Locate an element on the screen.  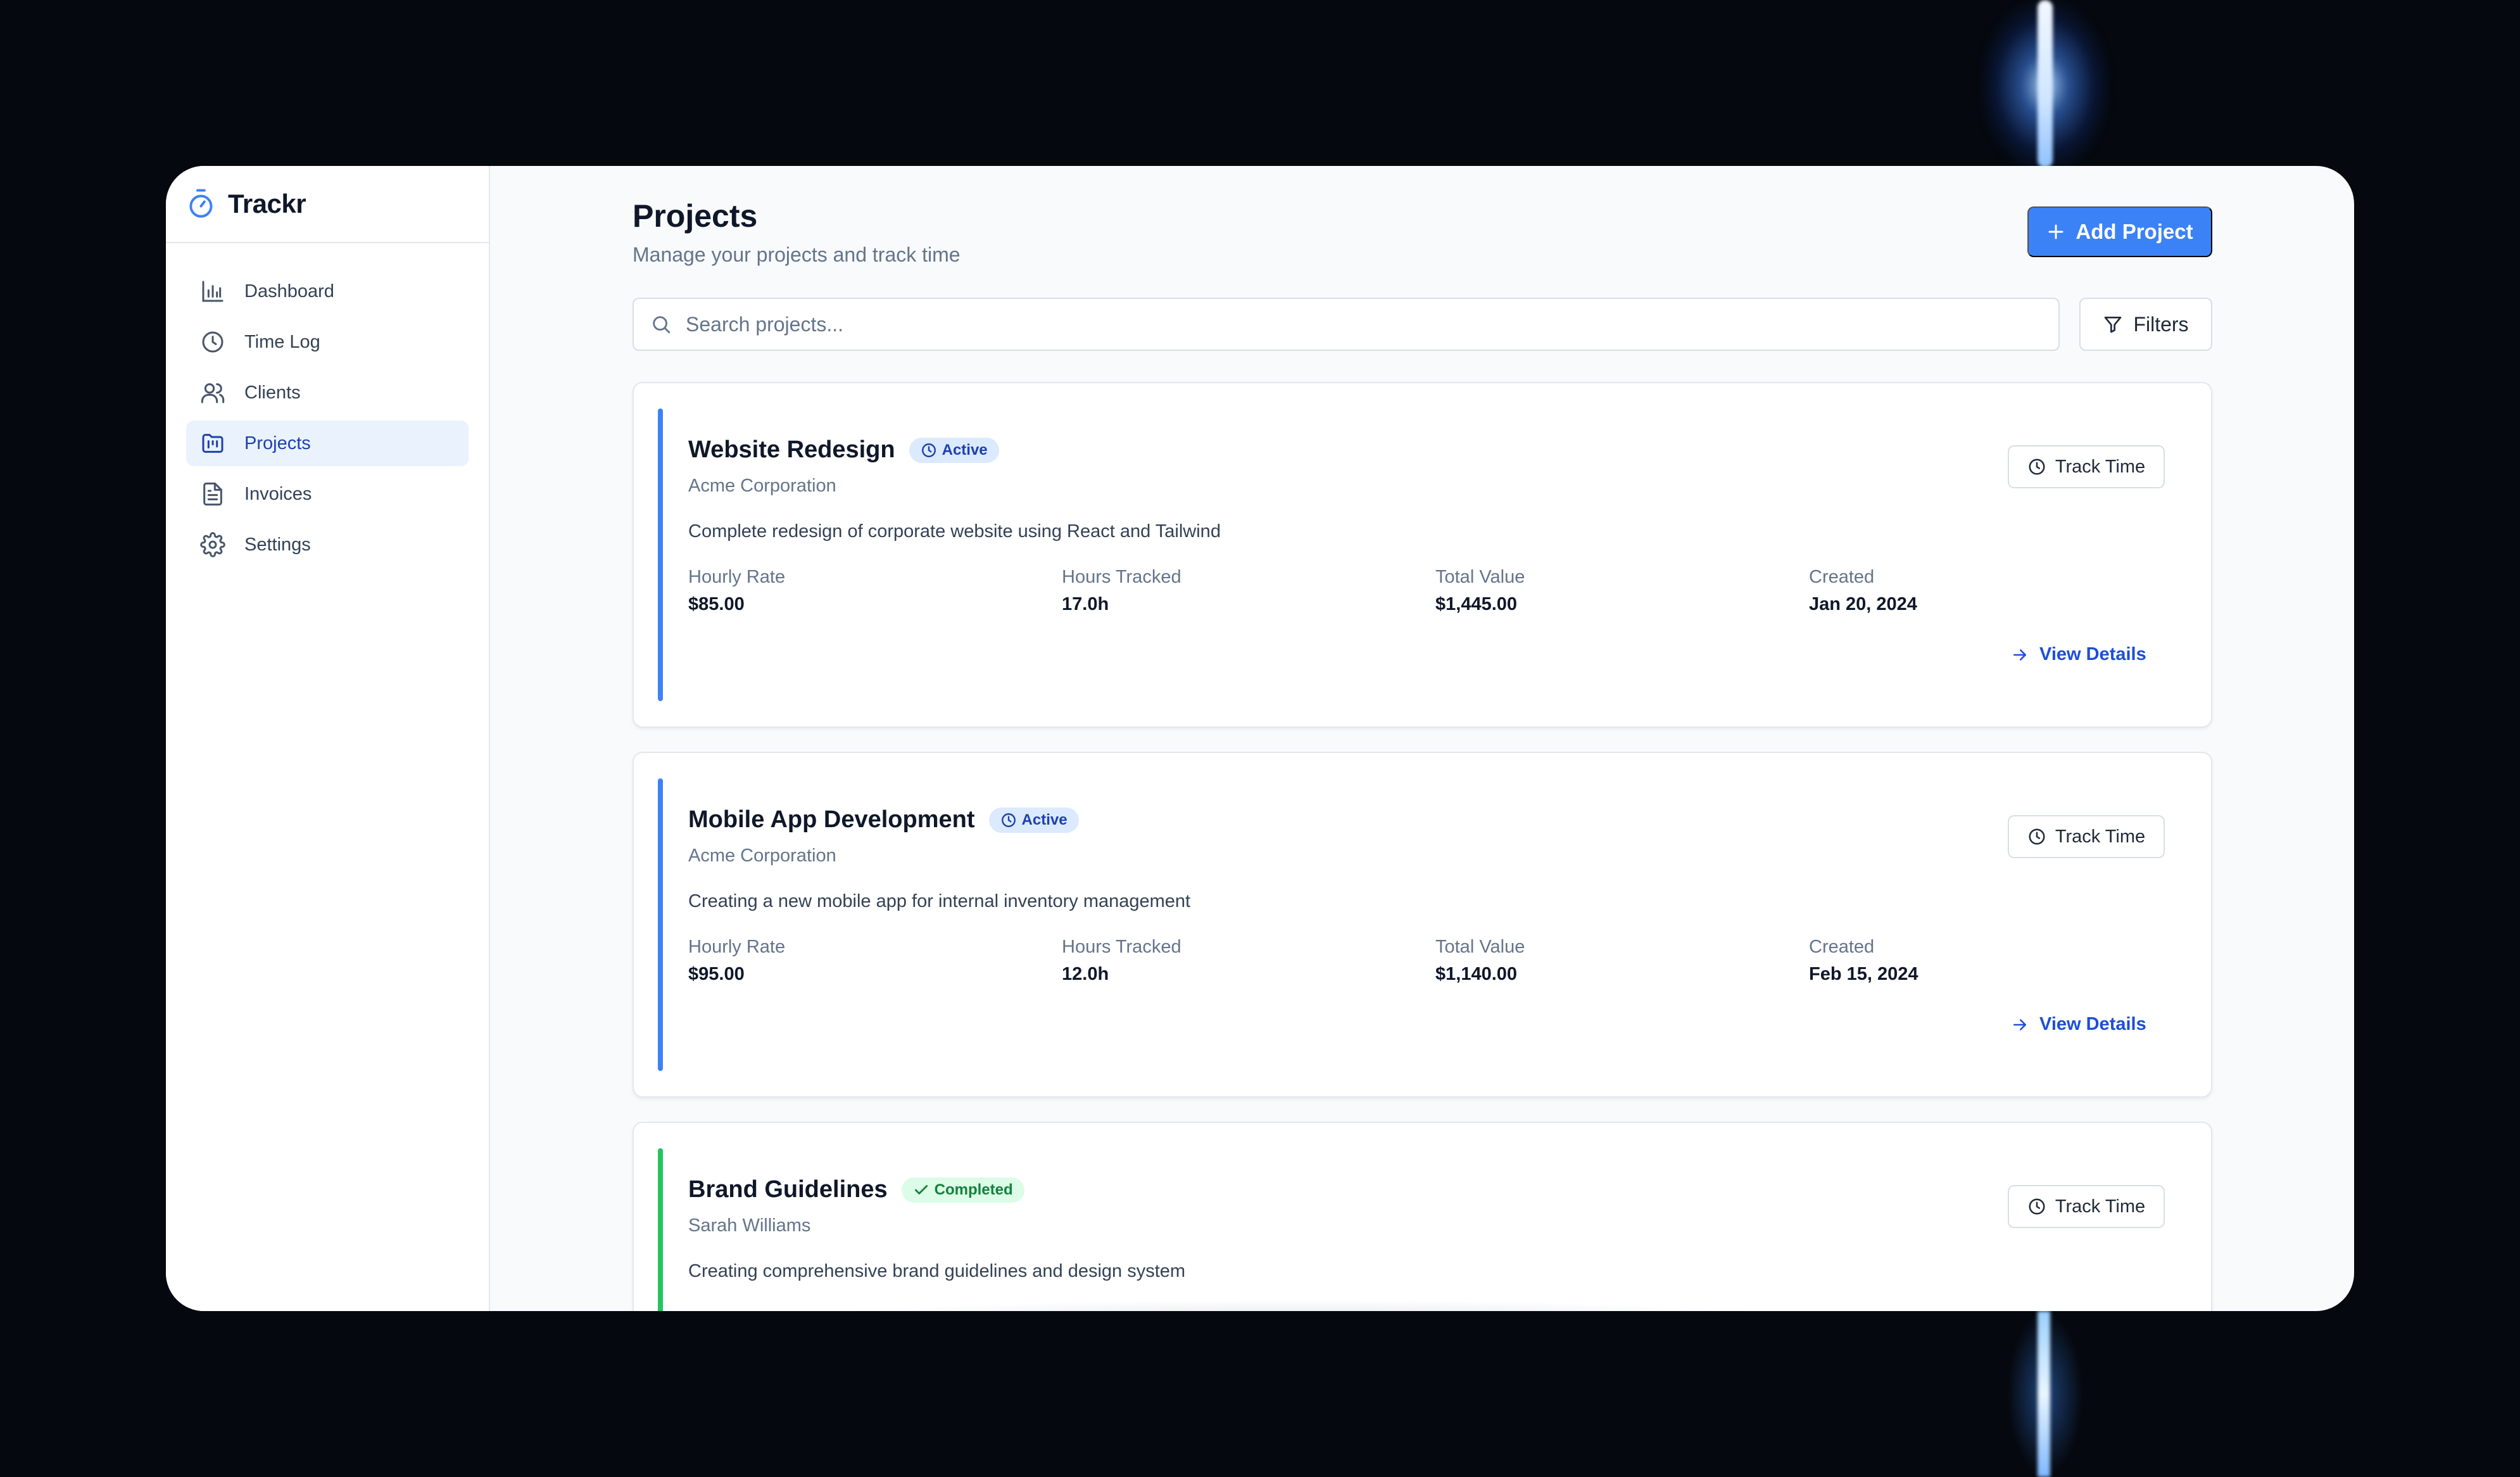
scroll-fade is located at coordinates (1300, 1305).